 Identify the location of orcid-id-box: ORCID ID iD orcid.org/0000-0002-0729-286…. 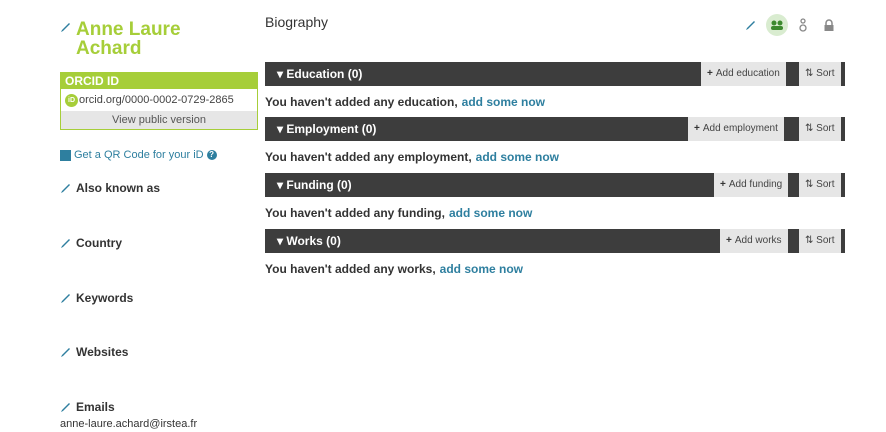
(159, 101).